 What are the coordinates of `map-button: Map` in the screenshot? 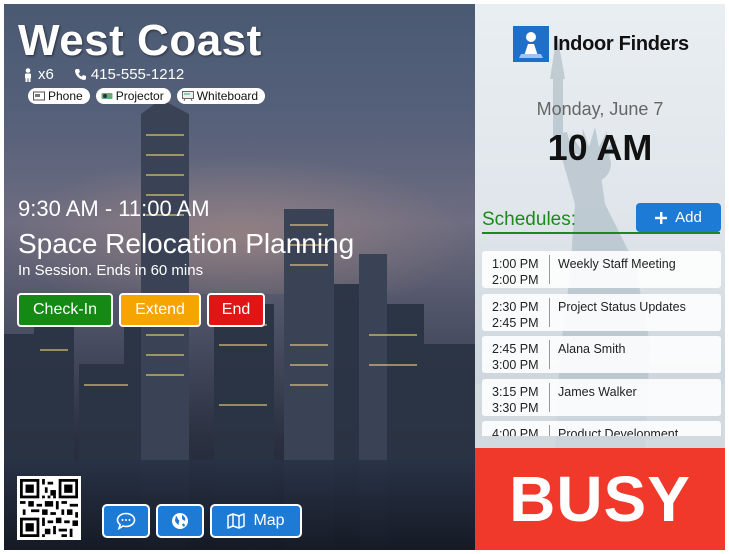 It's located at (256, 521).